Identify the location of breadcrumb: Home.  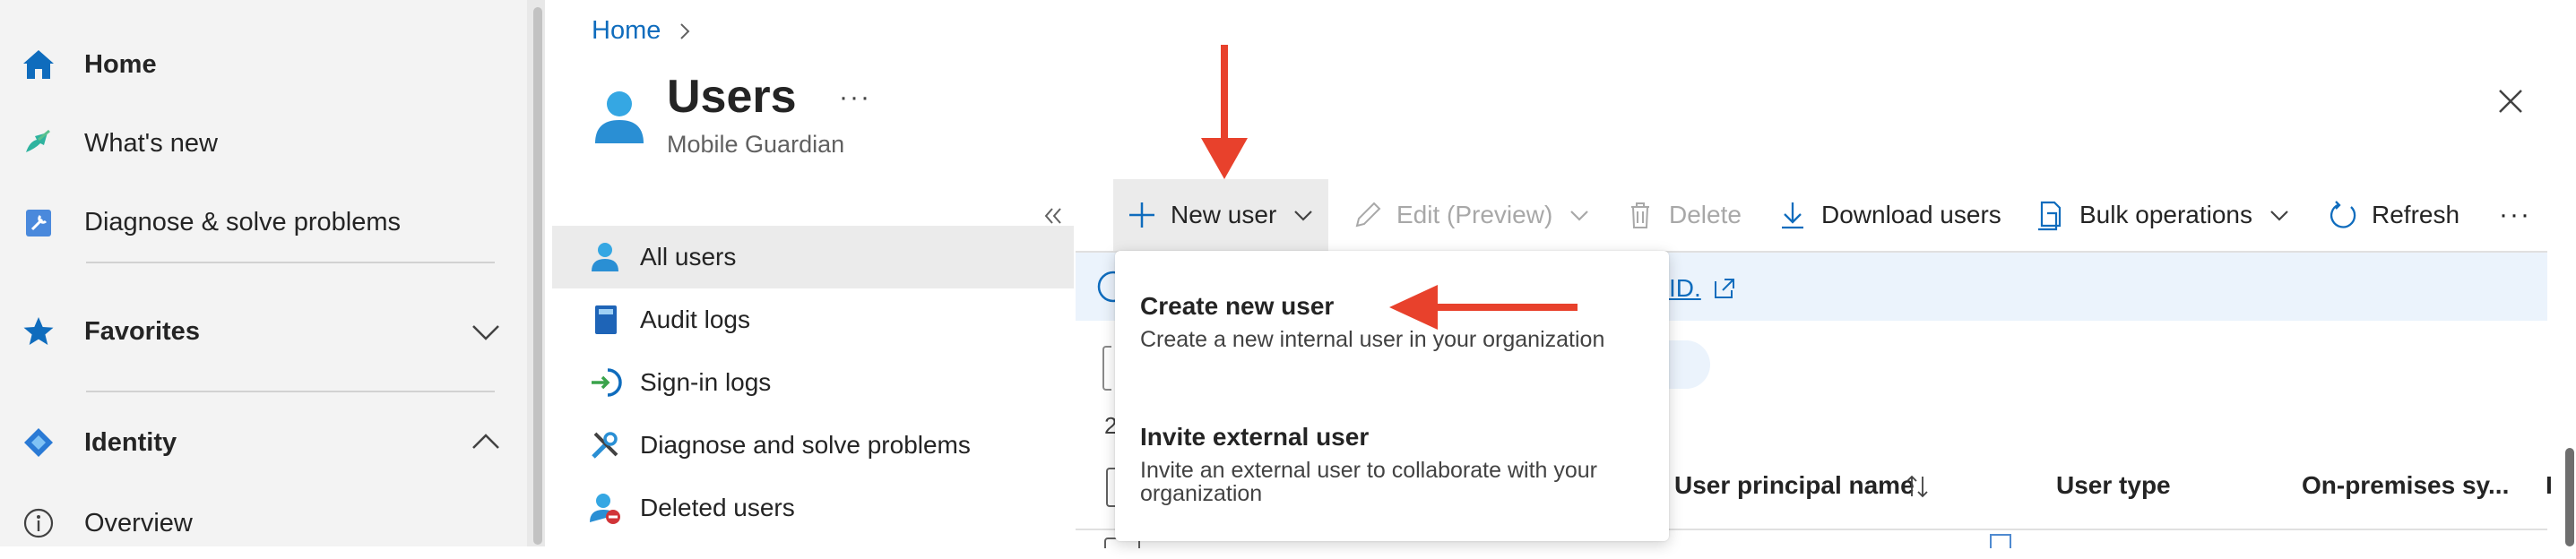
(643, 31).